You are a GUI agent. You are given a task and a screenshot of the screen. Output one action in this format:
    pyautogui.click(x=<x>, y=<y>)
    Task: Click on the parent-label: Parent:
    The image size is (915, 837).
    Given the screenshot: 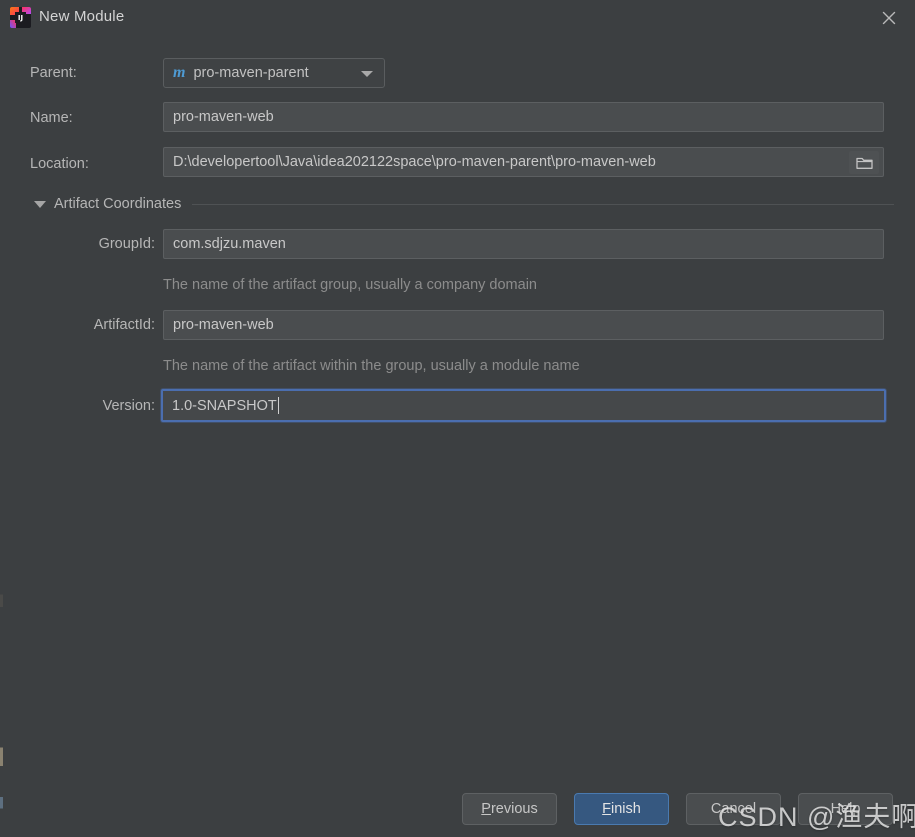 What is the action you would take?
    pyautogui.click(x=53, y=73)
    